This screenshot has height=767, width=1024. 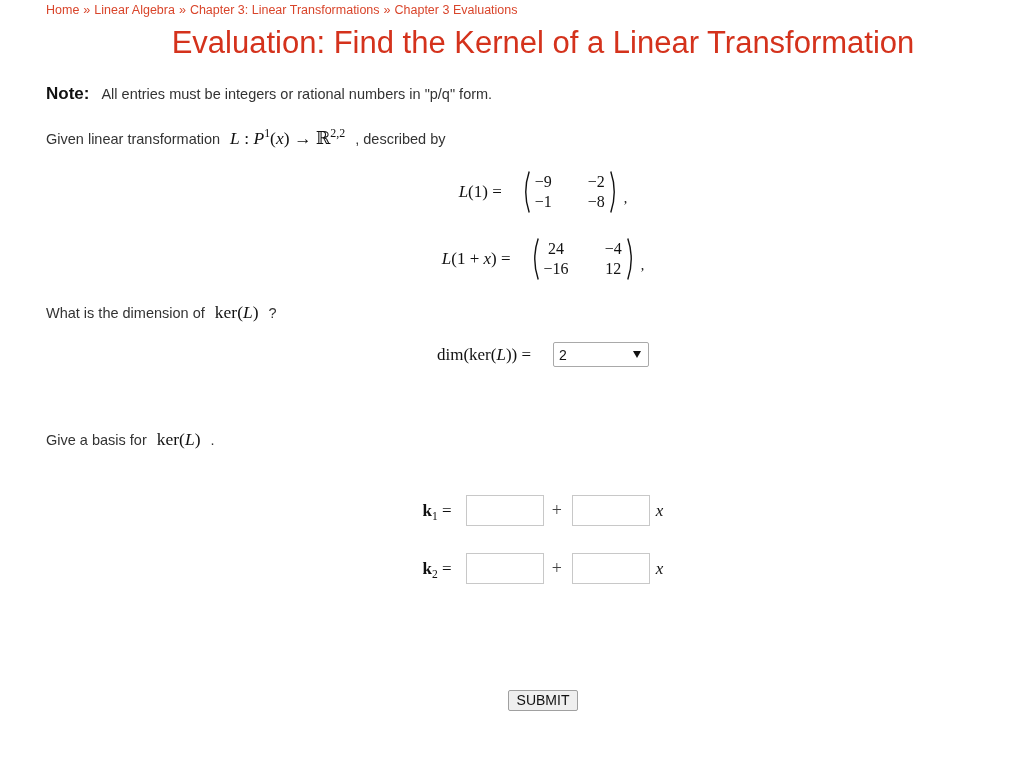 What do you see at coordinates (437, 568) in the screenshot?
I see `vector-label: k$_{2}$ =` at bounding box center [437, 568].